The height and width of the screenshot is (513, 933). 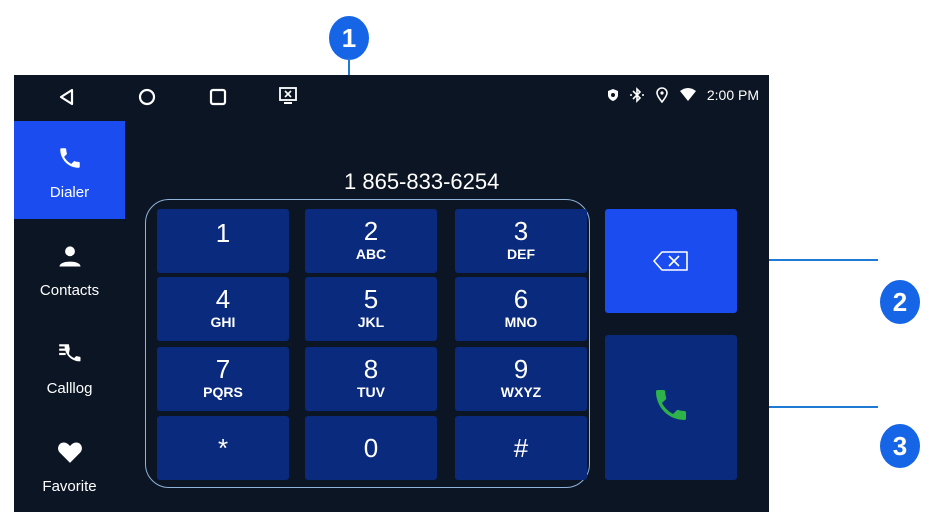 I want to click on key-7: 7 PQRS, so click(x=223, y=379).